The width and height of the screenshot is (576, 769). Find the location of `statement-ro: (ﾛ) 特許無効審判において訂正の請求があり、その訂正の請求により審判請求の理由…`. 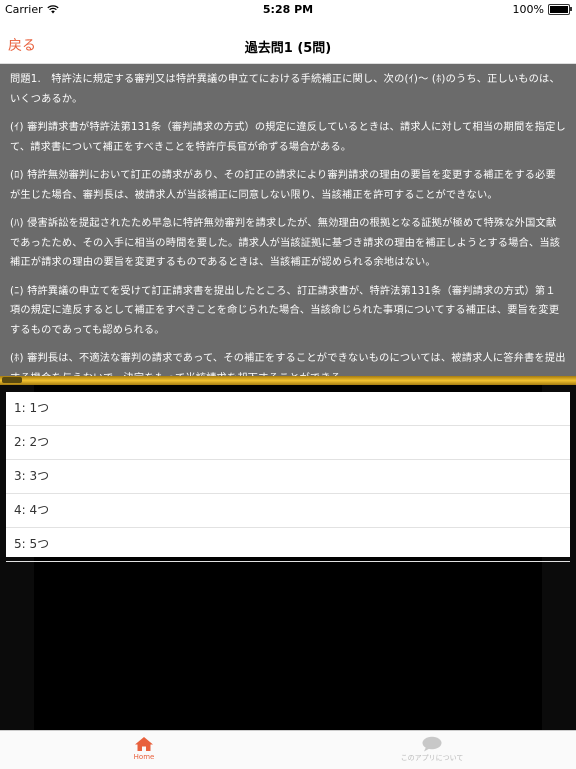

statement-ro: (ﾛ) 特許無効審判において訂正の請求があり、その訂正の請求により審判請求の理由… is located at coordinates (283, 185).